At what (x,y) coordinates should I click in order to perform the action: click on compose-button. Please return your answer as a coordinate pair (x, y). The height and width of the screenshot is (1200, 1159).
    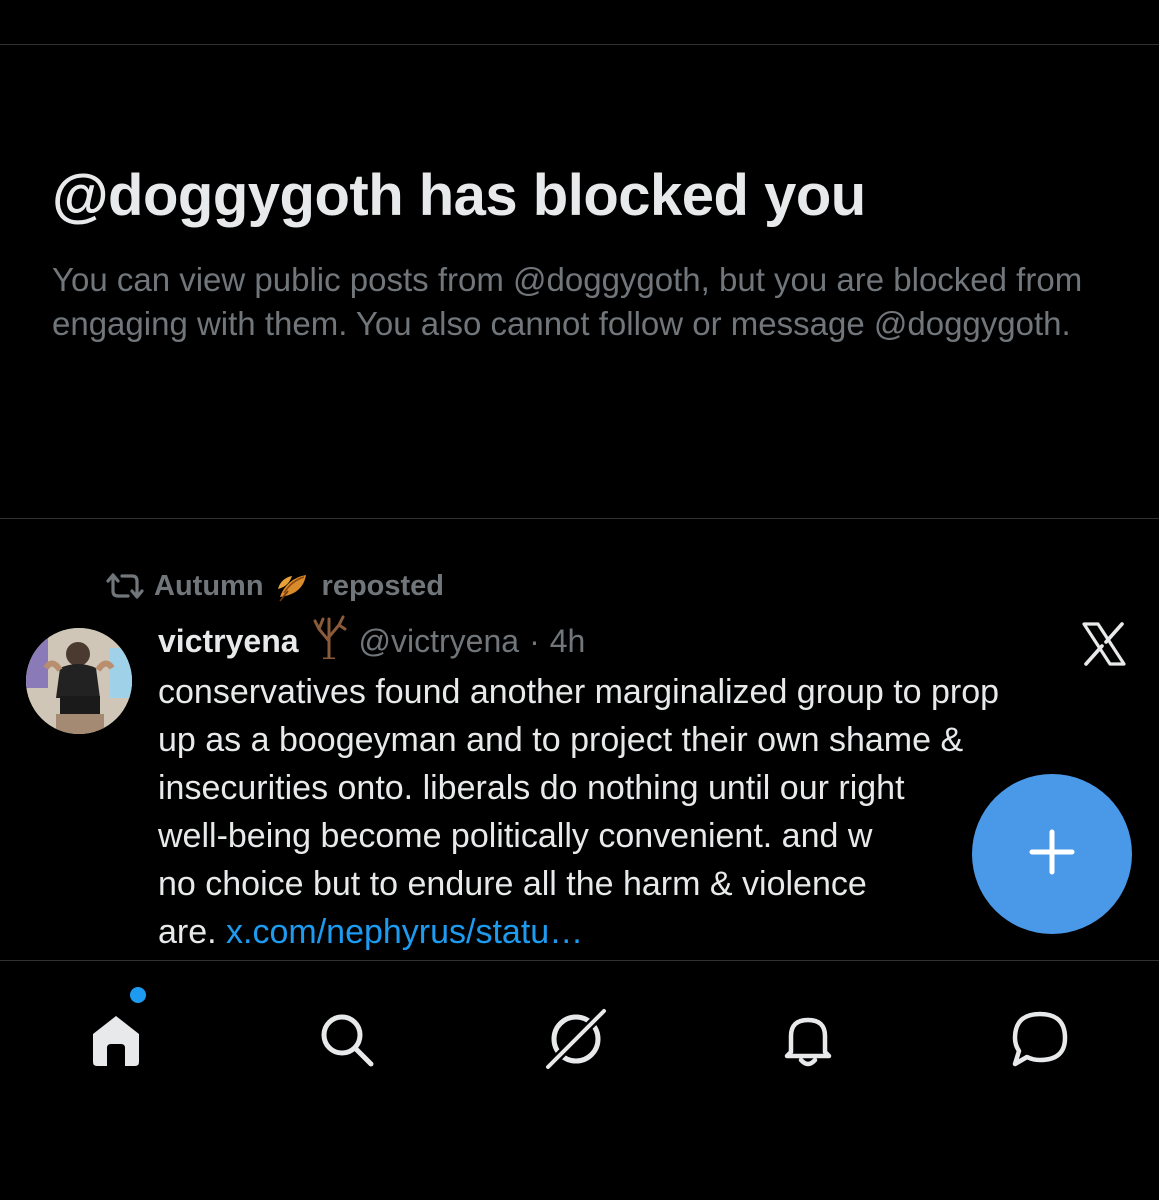
    Looking at the image, I should click on (1052, 854).